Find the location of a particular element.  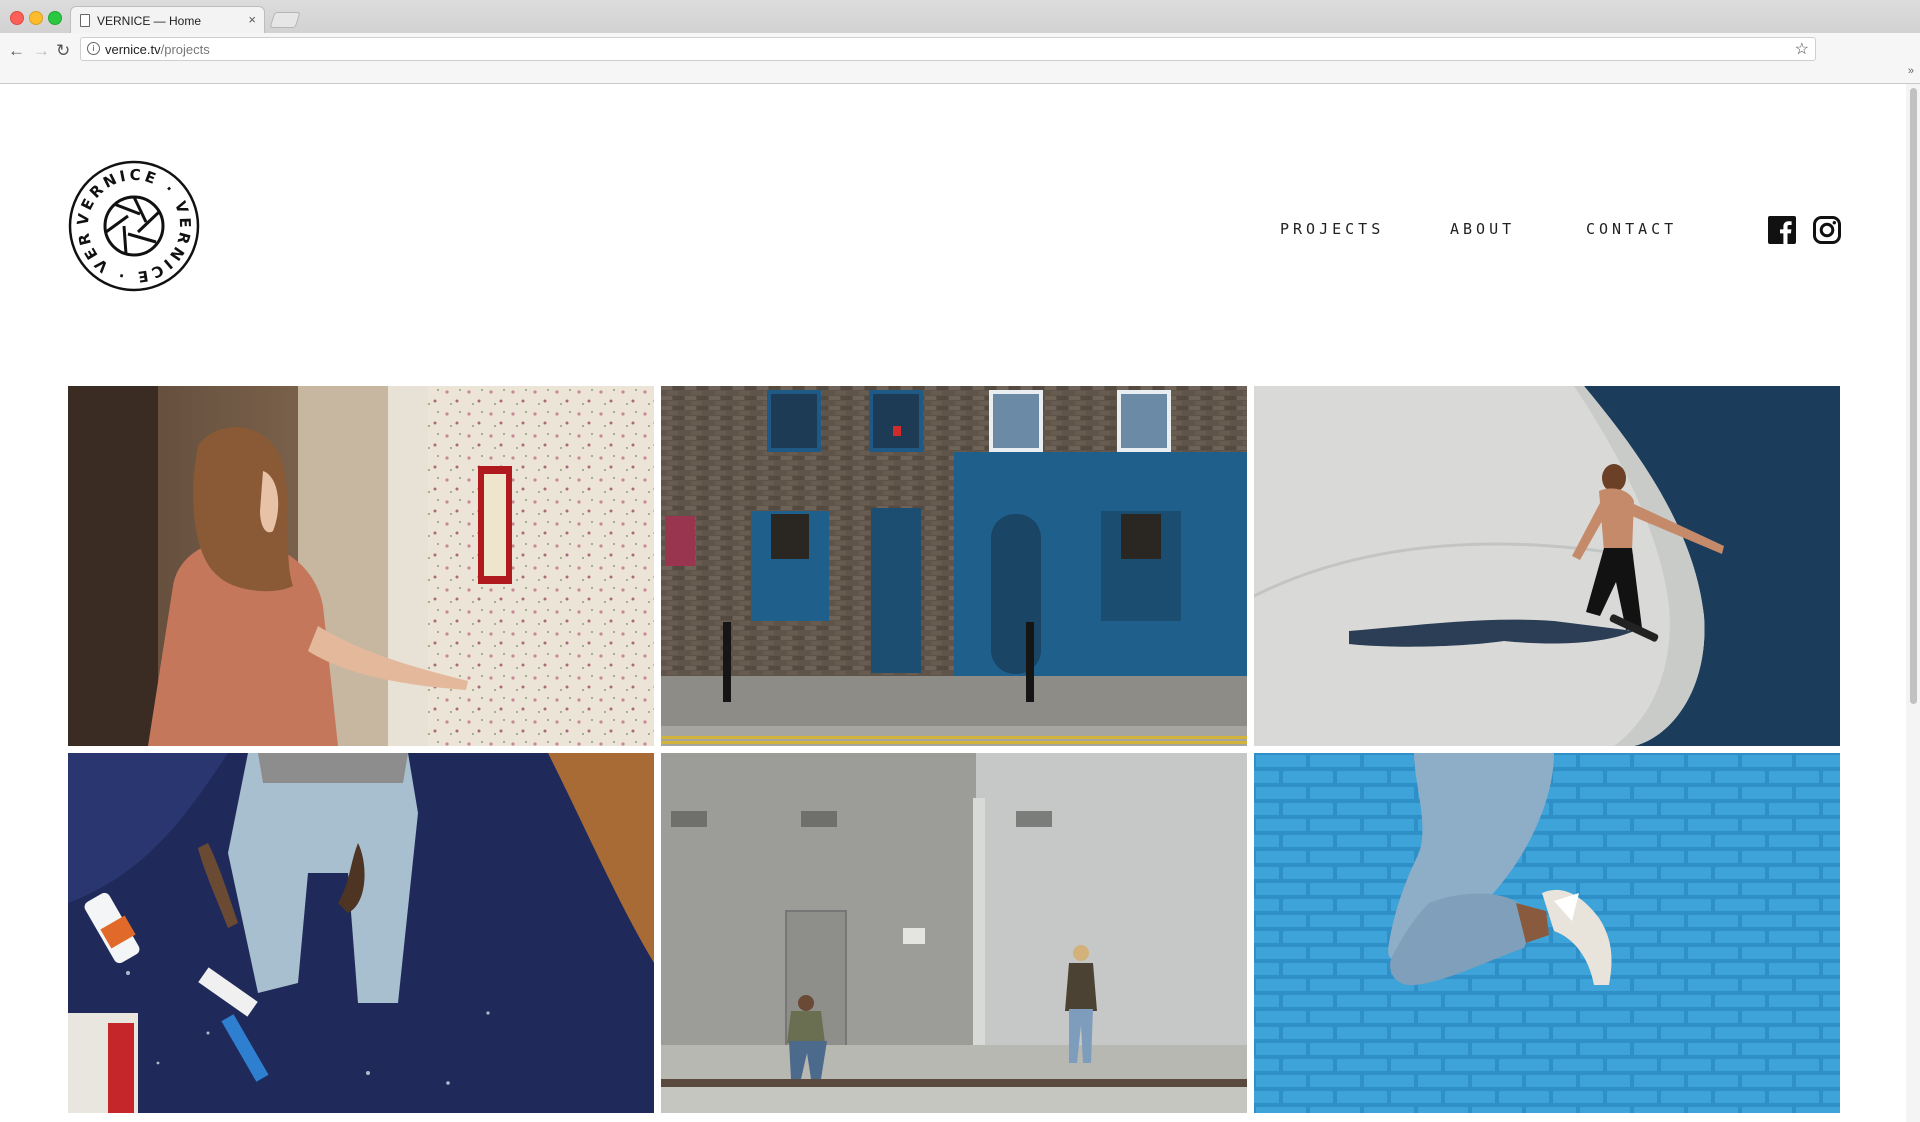

forward-arrow-icon: → is located at coordinates (41, 51).